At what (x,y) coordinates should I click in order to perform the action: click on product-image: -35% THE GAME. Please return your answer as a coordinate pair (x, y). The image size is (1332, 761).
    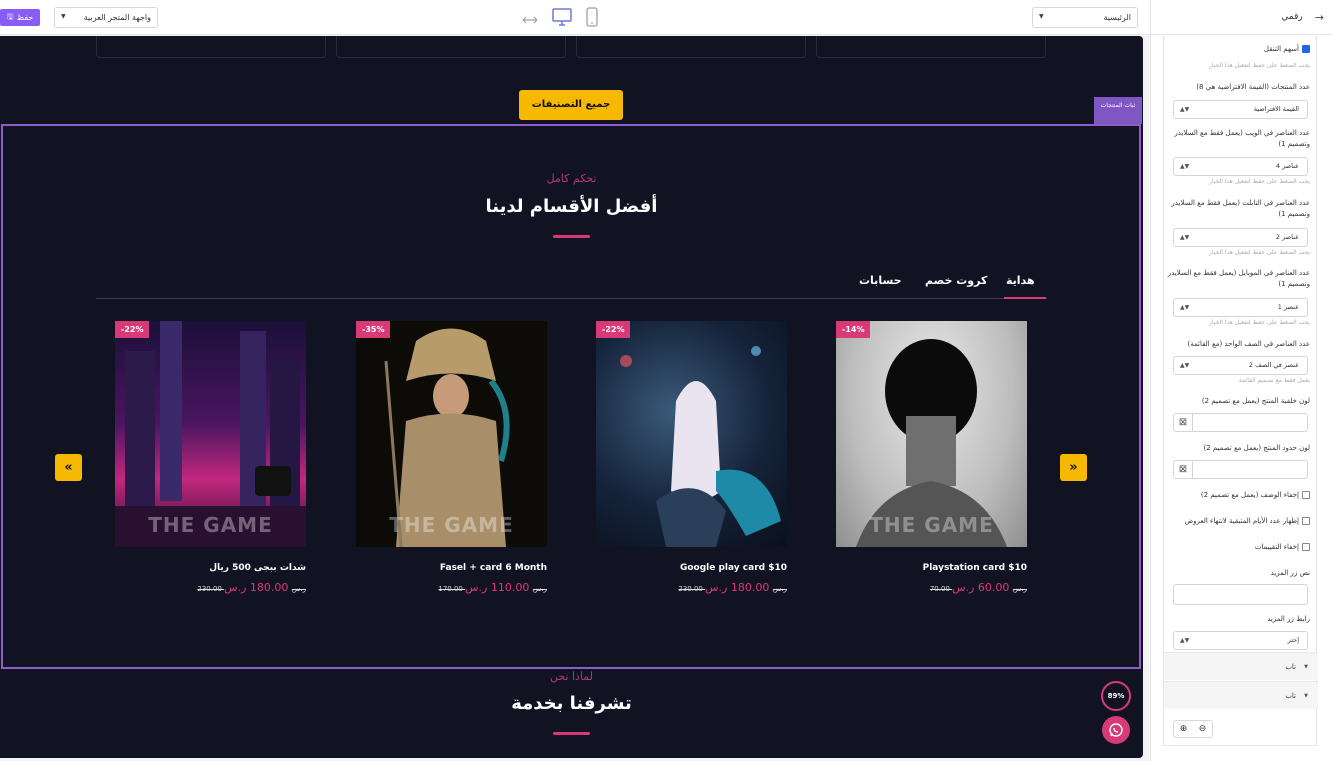
    Looking at the image, I should click on (451, 434).